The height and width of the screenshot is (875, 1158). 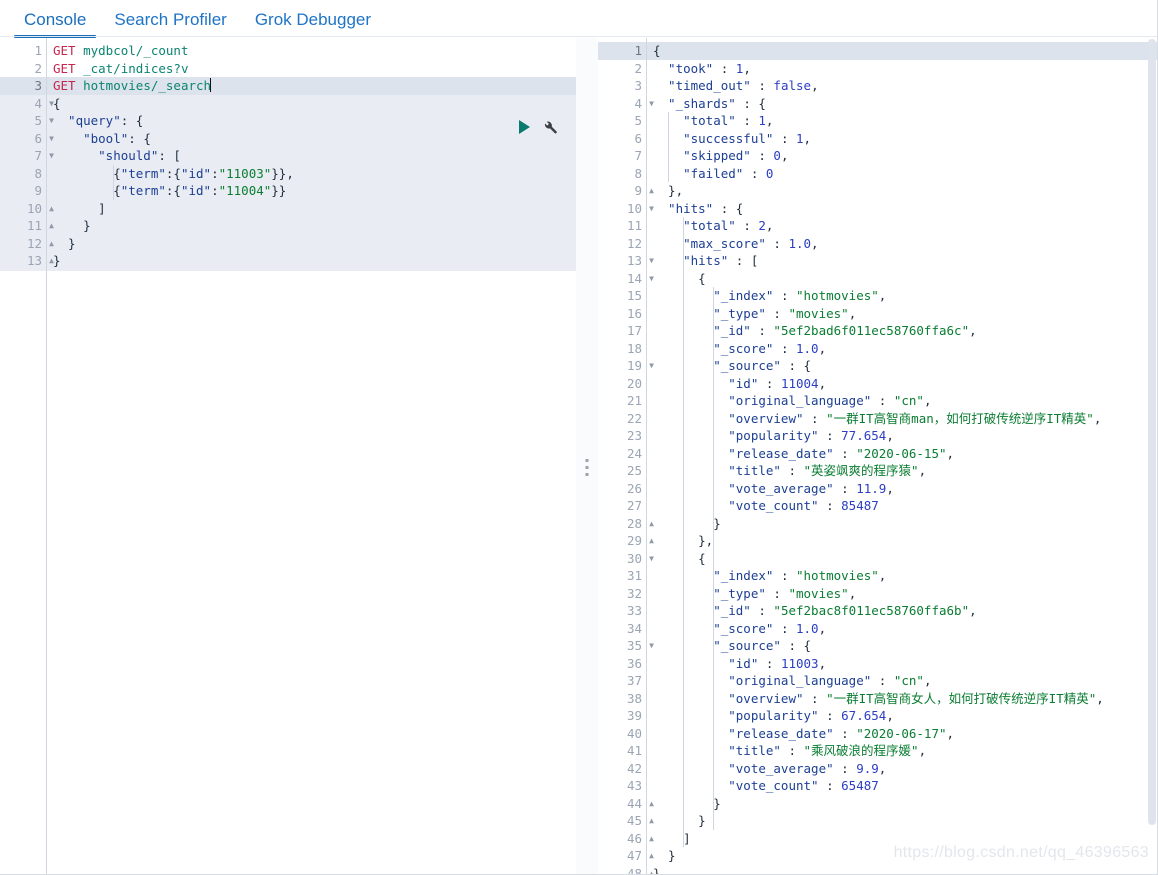 I want to click on line-number: 7, so click(x=622, y=156).